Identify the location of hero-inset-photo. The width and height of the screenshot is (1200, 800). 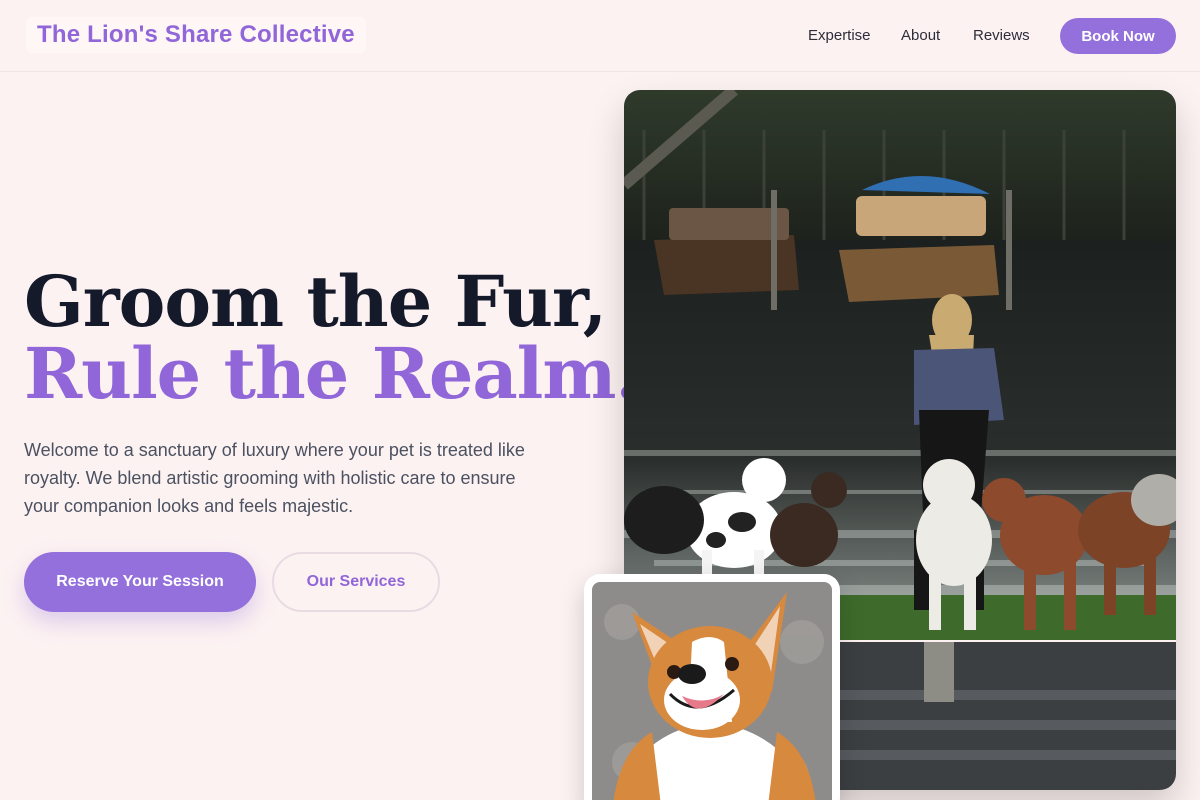
(712, 687).